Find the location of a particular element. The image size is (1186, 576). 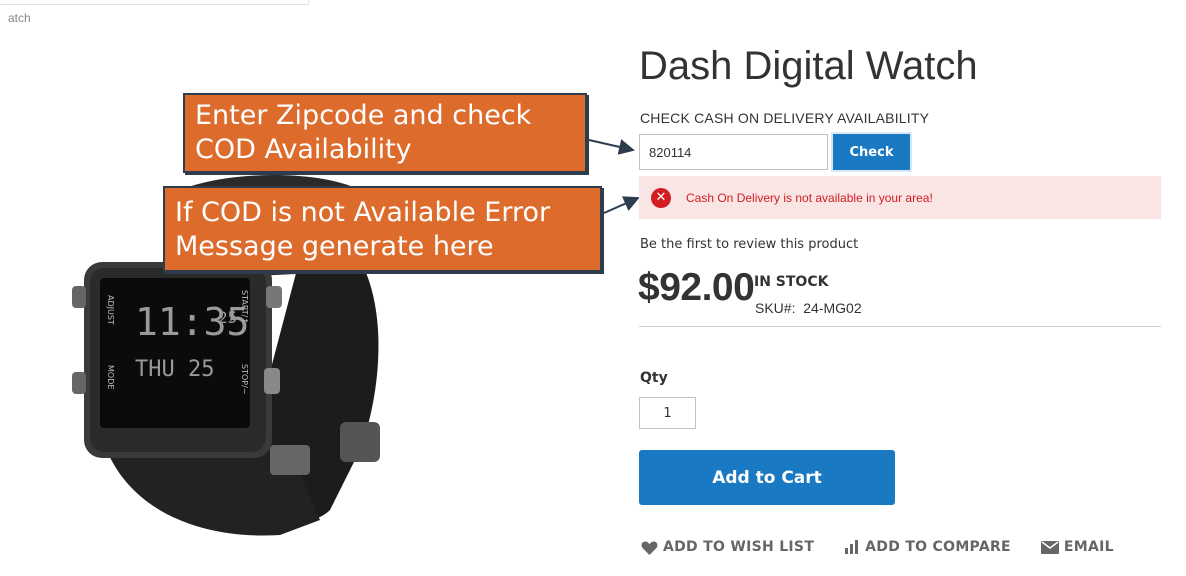

compare-label: ADD TO COMPARE is located at coordinates (938, 547).